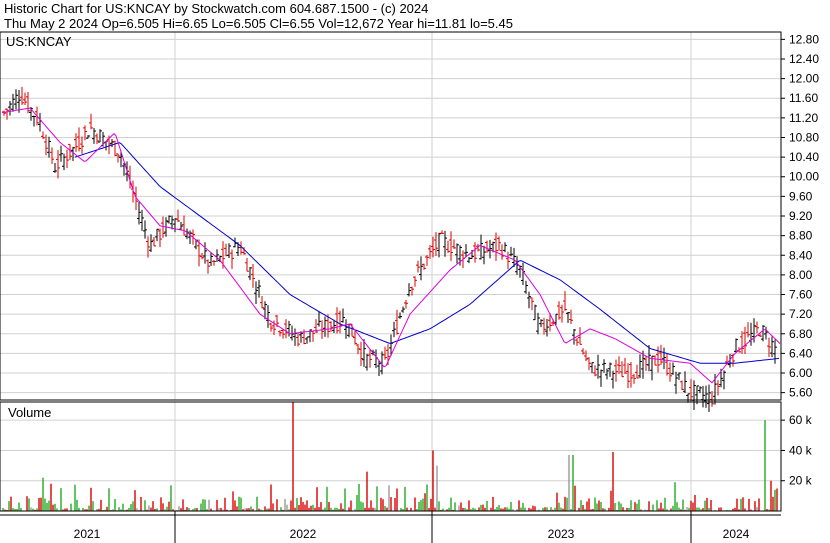 This screenshot has width=830, height=543. I want to click on price-tick-label: 6.00, so click(801, 373).